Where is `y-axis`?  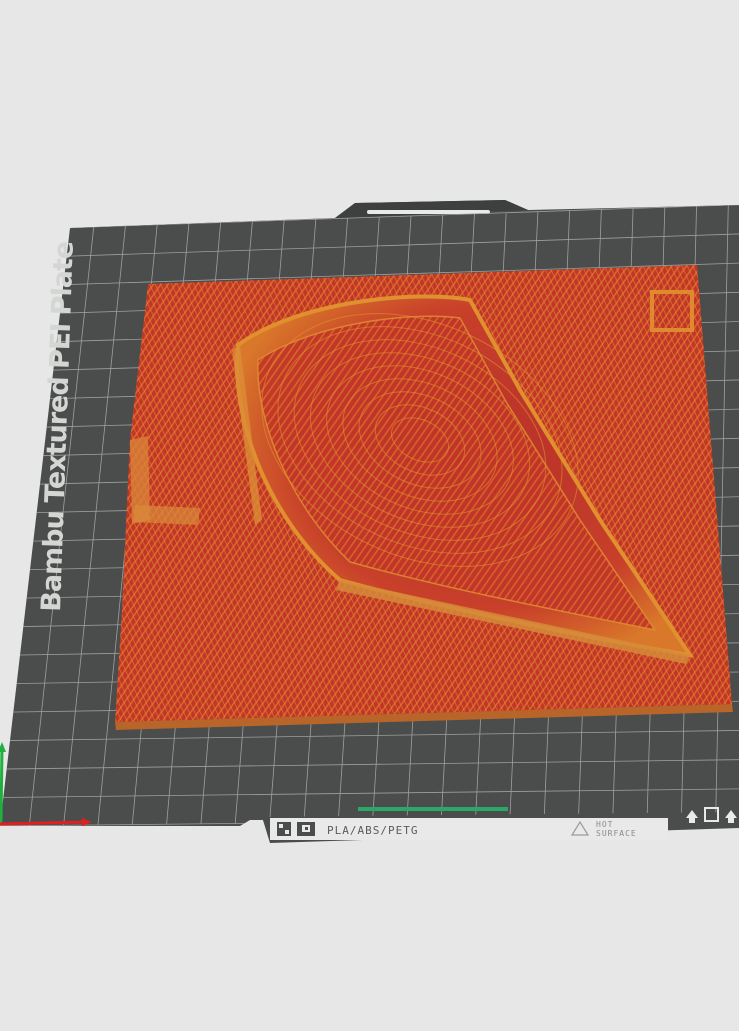
y-axis is located at coordinates (2, 783).